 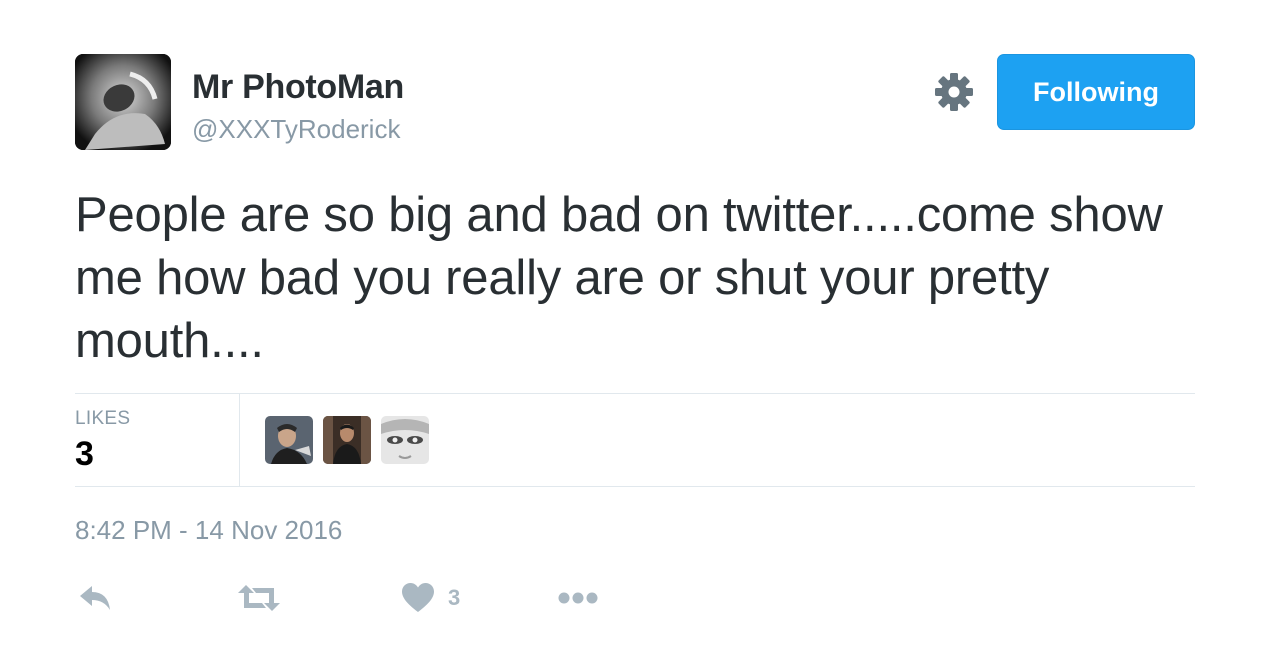 I want to click on gear-icon, so click(x=954, y=92).